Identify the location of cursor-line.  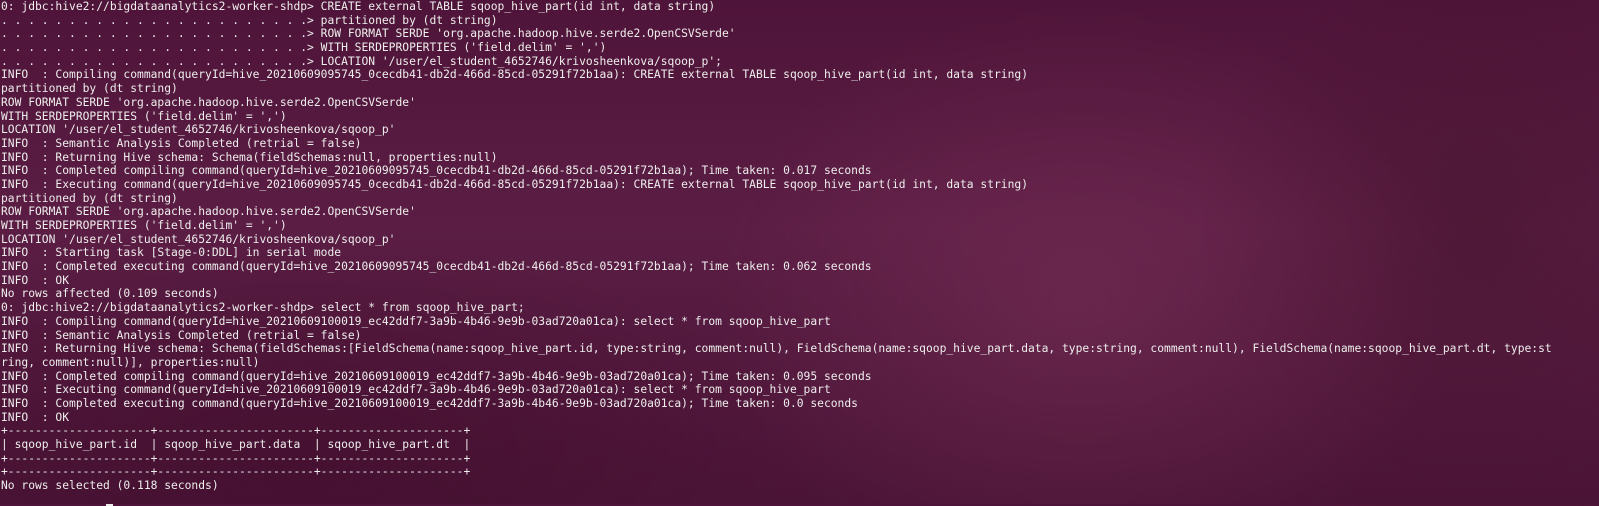
(800, 499).